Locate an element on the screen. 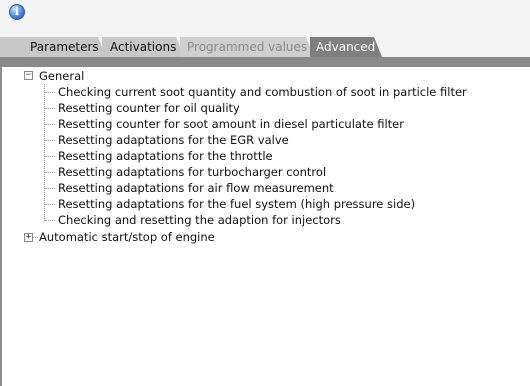 This screenshot has width=530, height=386. tree-node-general: General is located at coordinates (61, 76).